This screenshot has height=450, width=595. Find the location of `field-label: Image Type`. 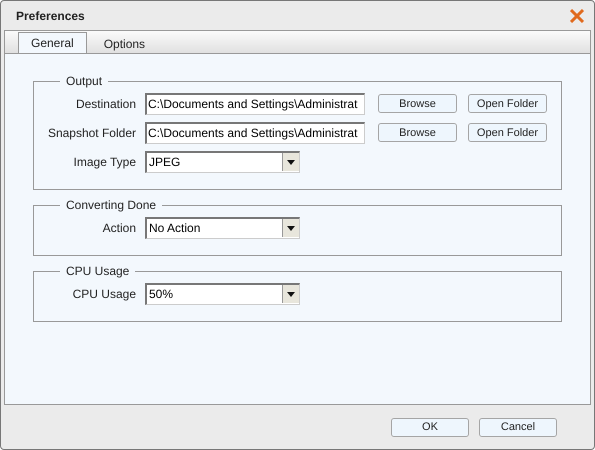

field-label: Image Type is located at coordinates (104, 161).